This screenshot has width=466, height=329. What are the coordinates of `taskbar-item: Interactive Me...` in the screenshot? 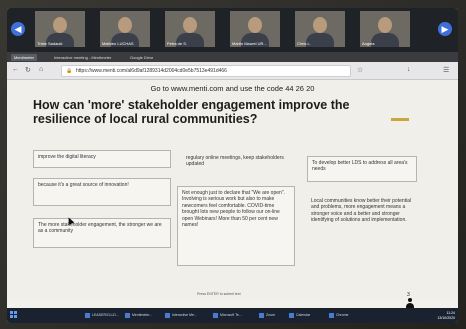 It's located at (181, 315).